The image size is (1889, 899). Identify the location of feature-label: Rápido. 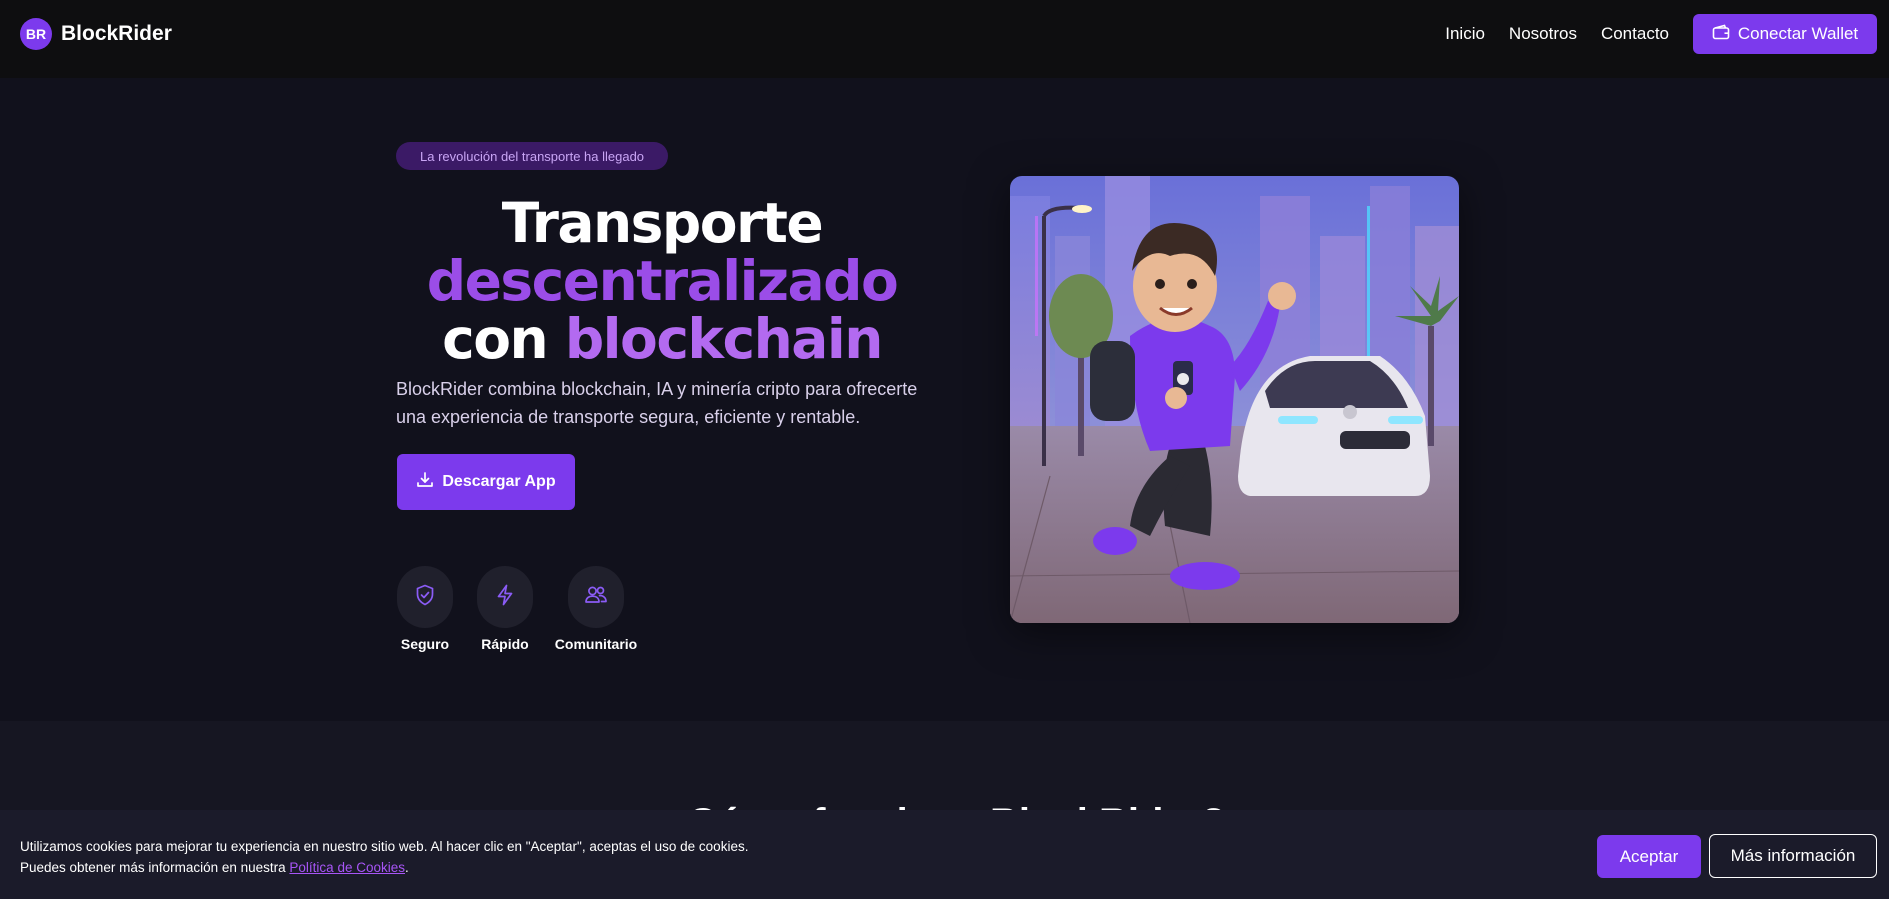
(505, 644).